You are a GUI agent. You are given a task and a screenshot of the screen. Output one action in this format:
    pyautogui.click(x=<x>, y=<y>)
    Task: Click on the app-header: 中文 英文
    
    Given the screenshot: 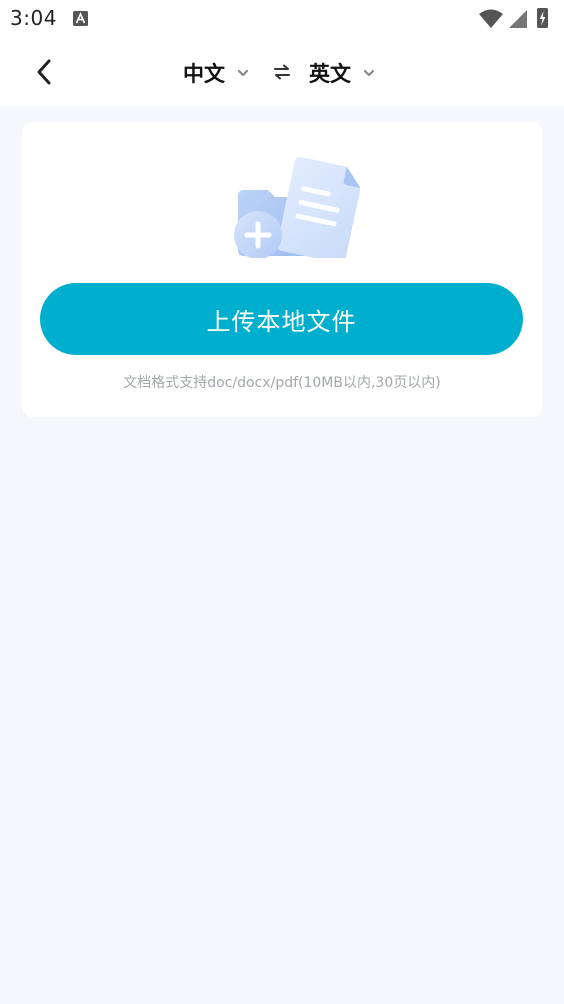 What is the action you would take?
    pyautogui.click(x=282, y=73)
    